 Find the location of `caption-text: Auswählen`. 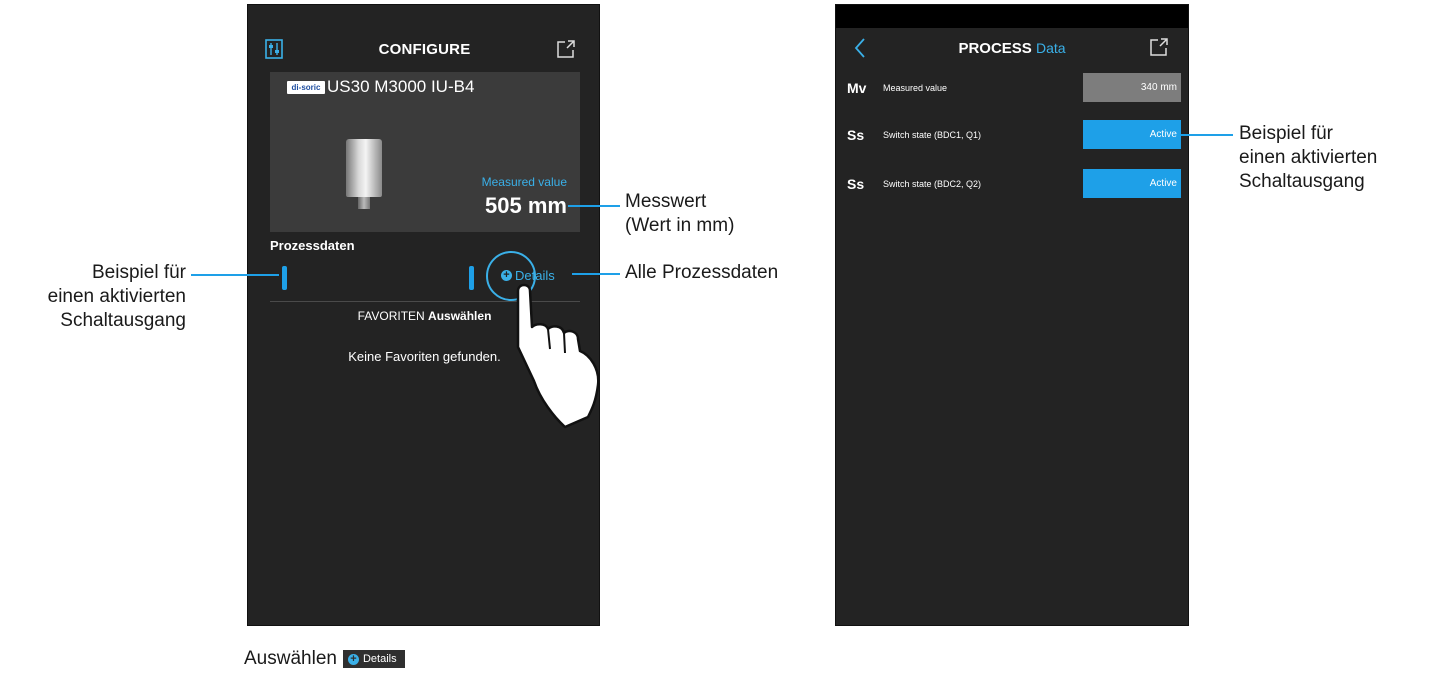

caption-text: Auswählen is located at coordinates (290, 658).